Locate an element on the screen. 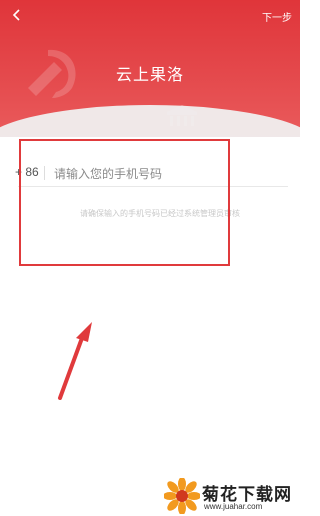  back-button is located at coordinates (17, 17).